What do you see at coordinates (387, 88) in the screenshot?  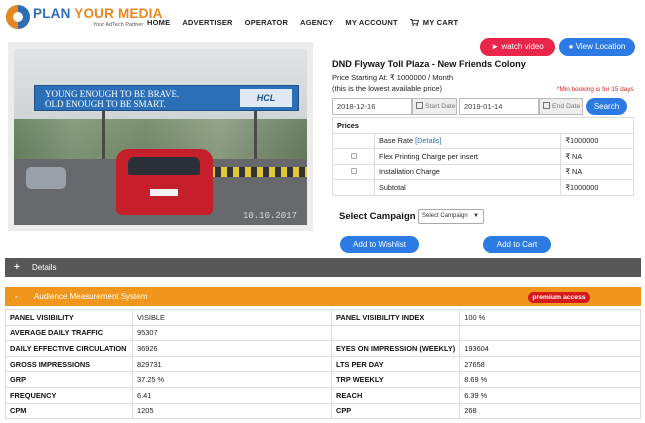 I see `lowest-price-note: (this is the lowest available price)` at bounding box center [387, 88].